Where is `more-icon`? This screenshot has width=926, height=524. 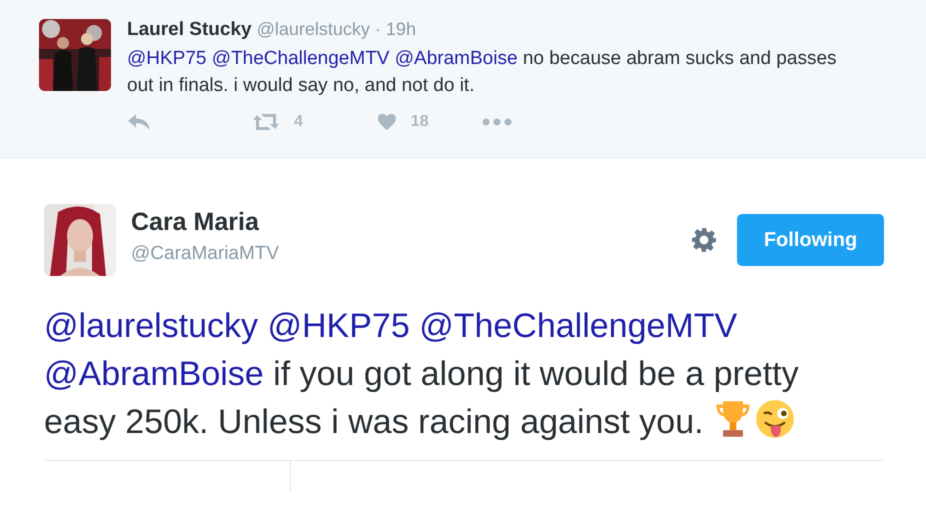
more-icon is located at coordinates (497, 122).